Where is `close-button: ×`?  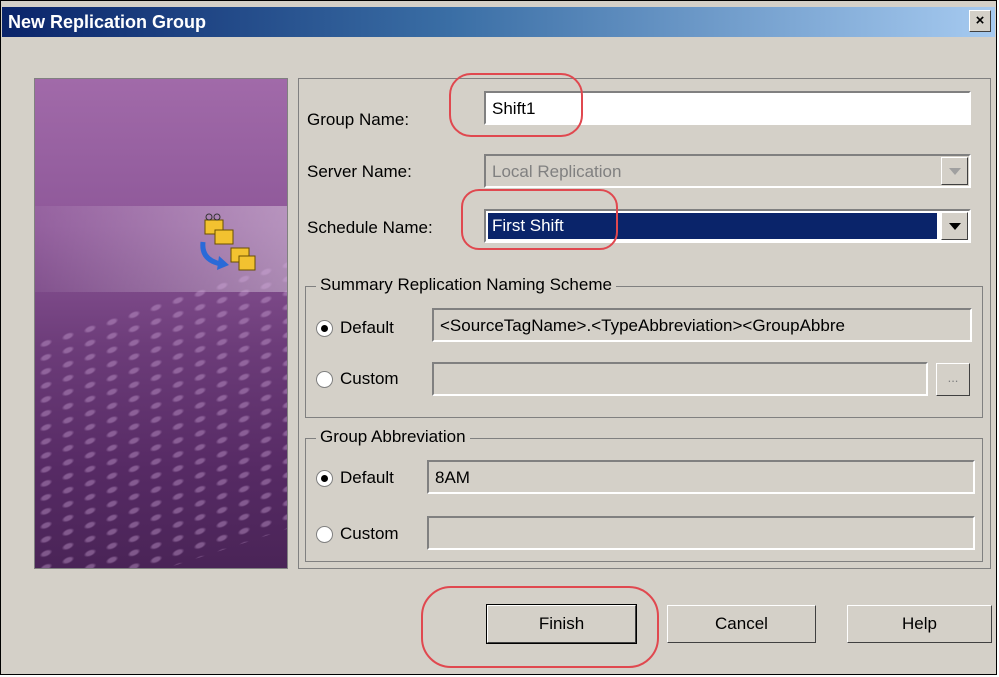
close-button: × is located at coordinates (980, 21).